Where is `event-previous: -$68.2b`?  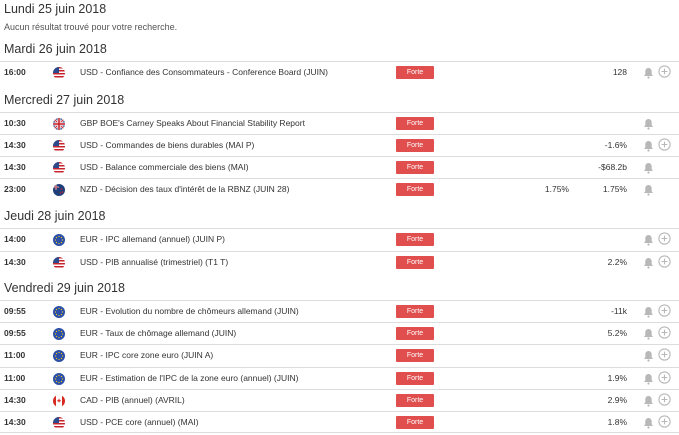
event-previous: -$68.2b is located at coordinates (612, 167).